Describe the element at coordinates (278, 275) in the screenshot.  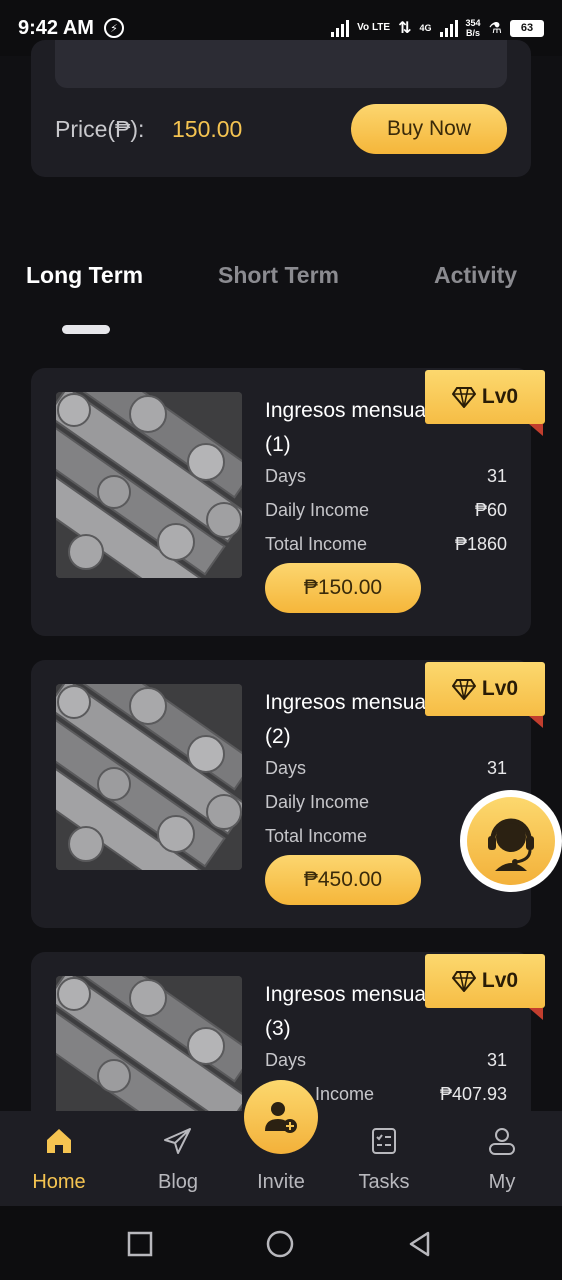
I see `tab-short-term: Short Term` at that location.